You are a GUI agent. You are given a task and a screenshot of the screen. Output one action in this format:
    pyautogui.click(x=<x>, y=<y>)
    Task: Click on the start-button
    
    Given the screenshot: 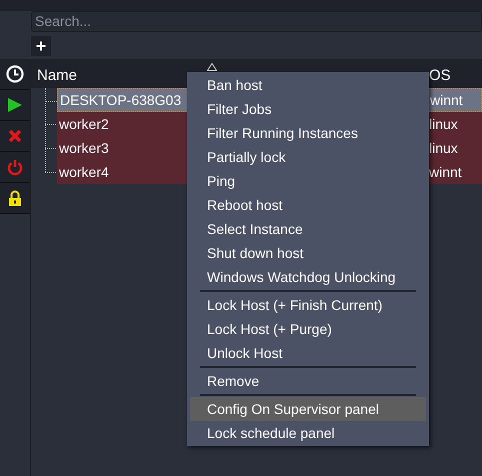 What is the action you would take?
    pyautogui.click(x=15, y=105)
    